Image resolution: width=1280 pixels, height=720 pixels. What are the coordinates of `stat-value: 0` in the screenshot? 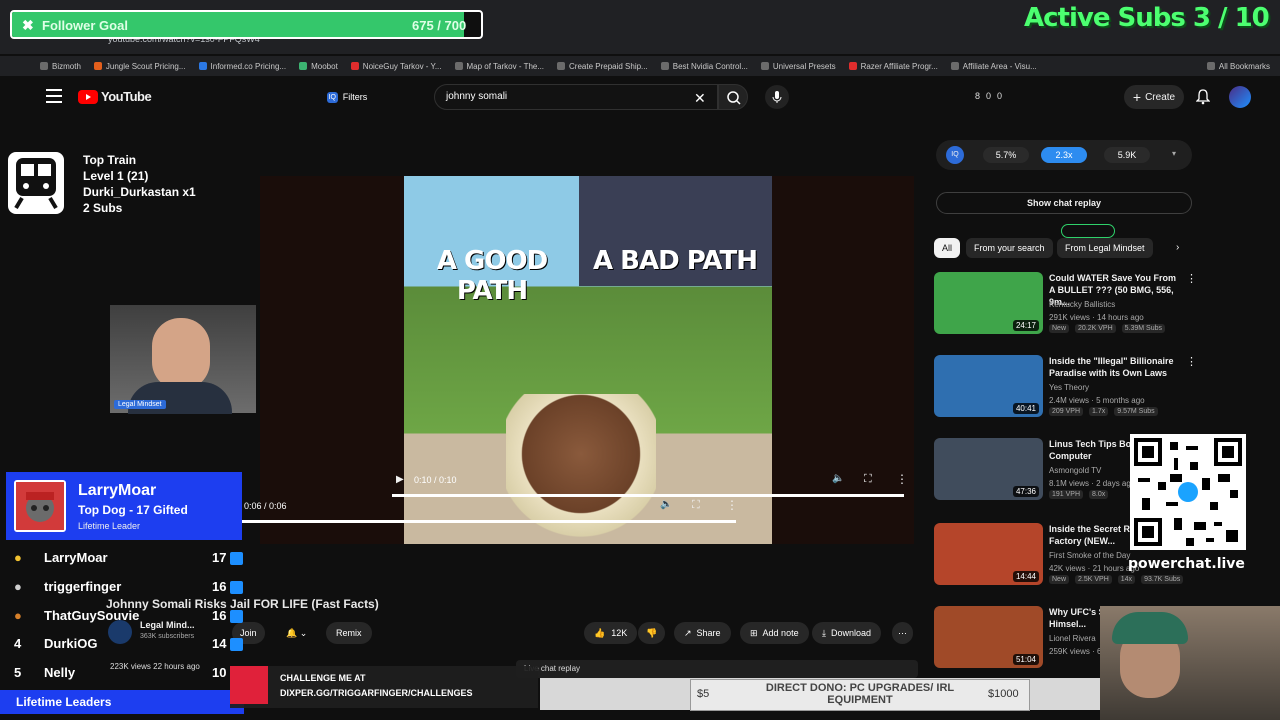 It's located at (989, 96).